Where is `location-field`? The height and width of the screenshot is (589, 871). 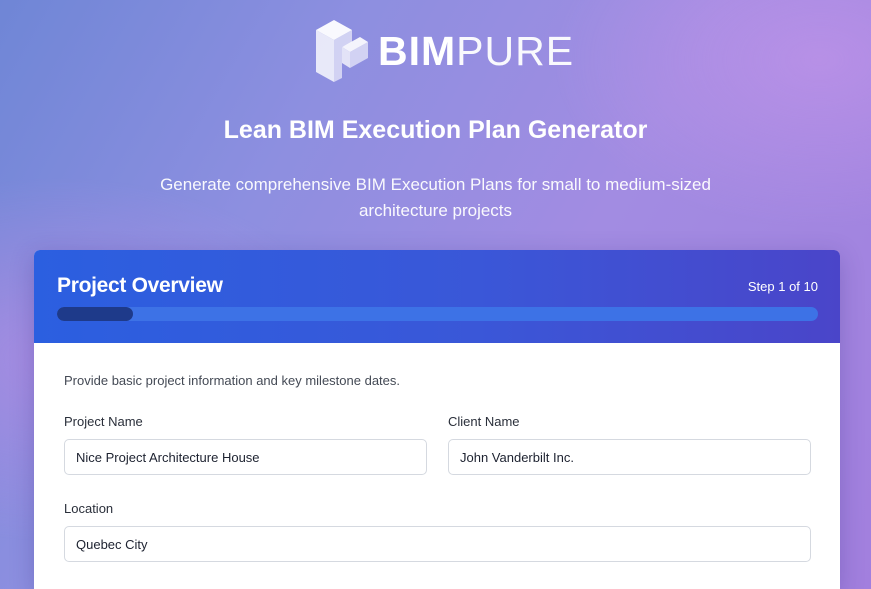
location-field is located at coordinates (437, 544).